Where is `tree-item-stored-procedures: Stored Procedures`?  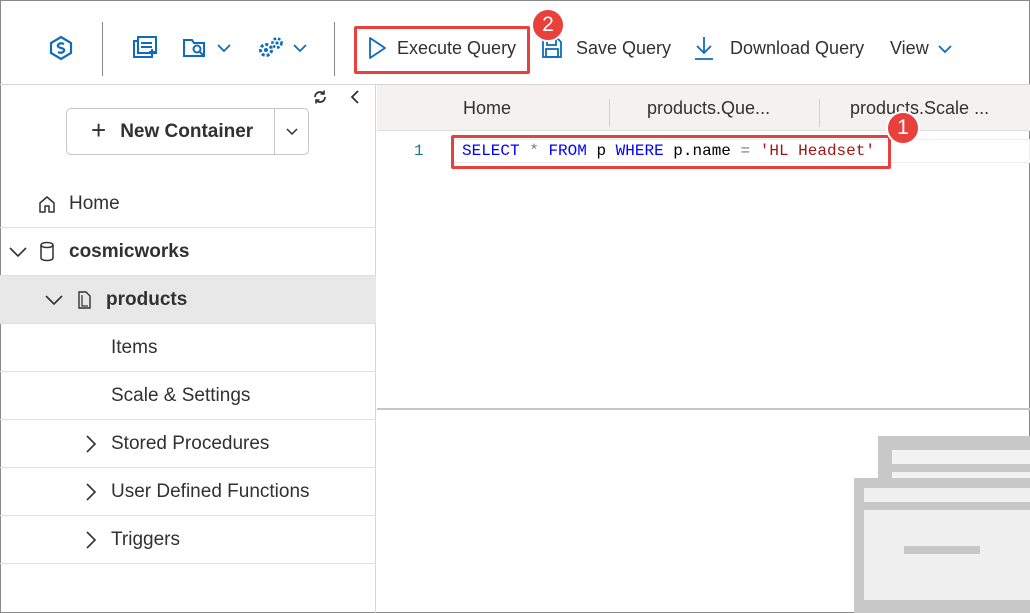
tree-item-stored-procedures: Stored Procedures is located at coordinates (188, 444).